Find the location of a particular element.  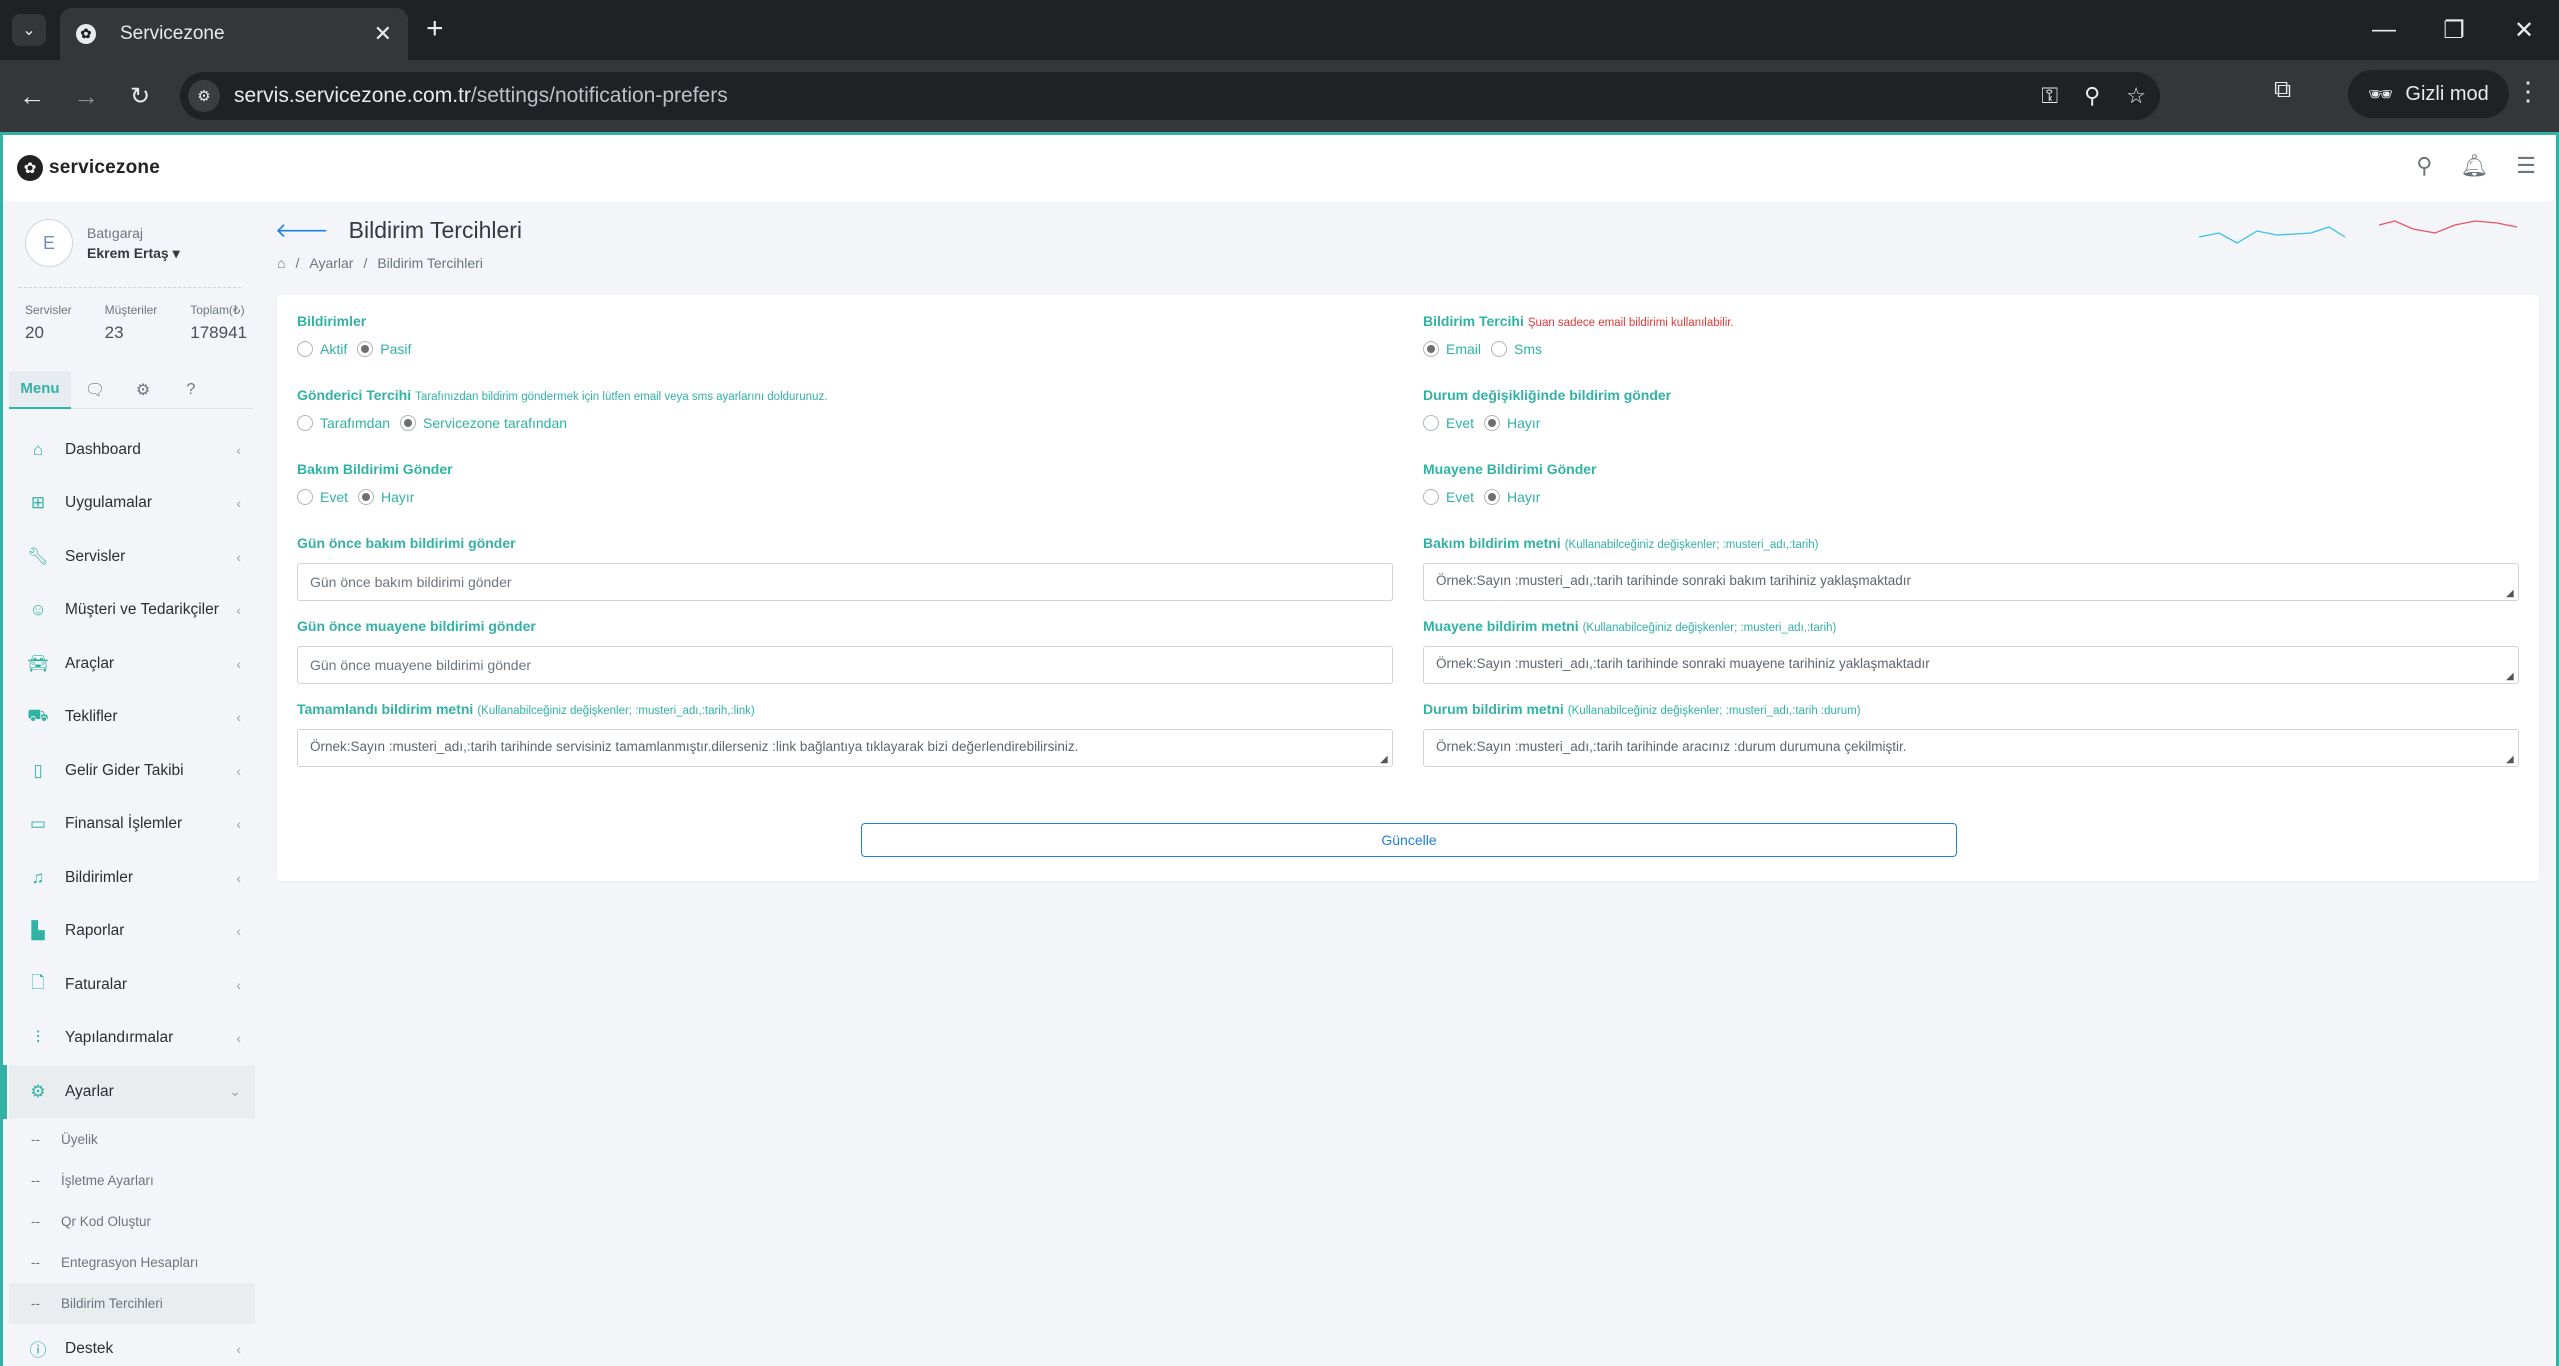

sidebar-item-bildirimler: ♫ Bildirimler ‹ is located at coordinates (132, 878).